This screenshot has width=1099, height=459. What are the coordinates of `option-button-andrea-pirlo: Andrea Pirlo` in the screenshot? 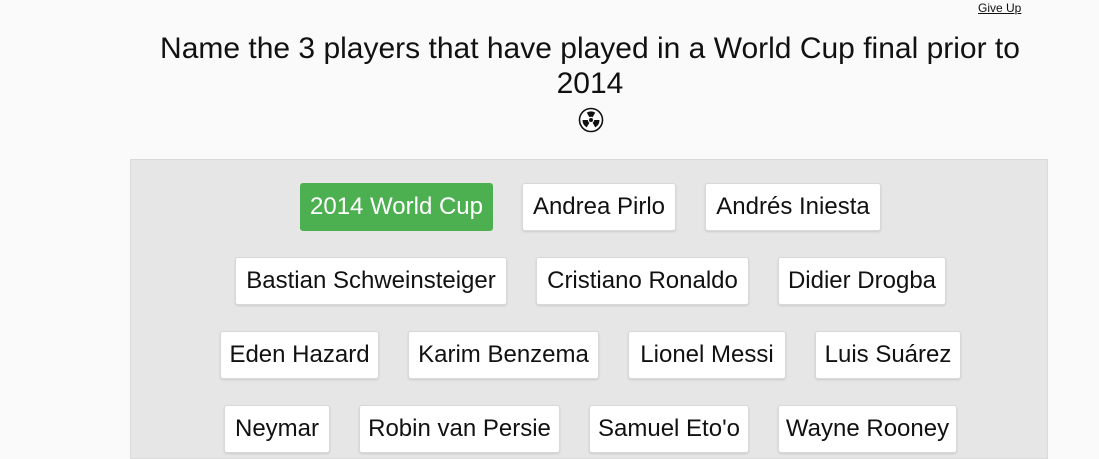 It's located at (599, 207).